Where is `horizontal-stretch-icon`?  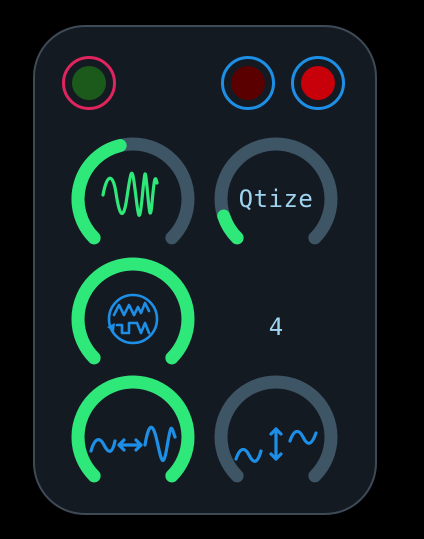
horizontal-stretch-icon is located at coordinates (133, 443).